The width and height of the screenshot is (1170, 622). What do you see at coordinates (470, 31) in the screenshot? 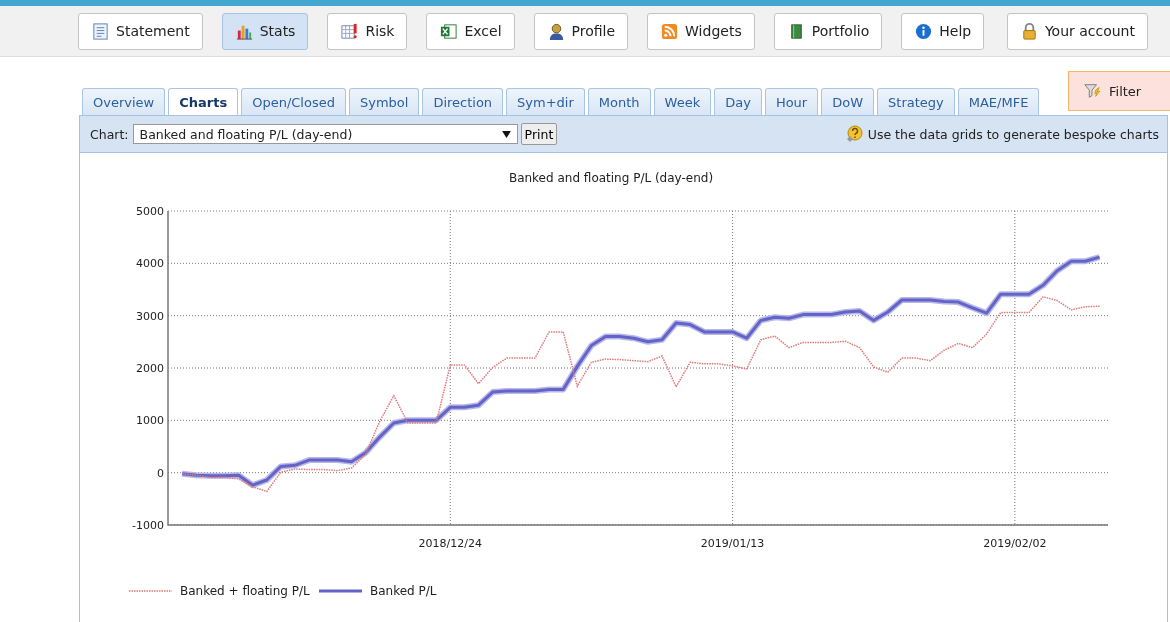
I see `toolbar-button: Excel` at bounding box center [470, 31].